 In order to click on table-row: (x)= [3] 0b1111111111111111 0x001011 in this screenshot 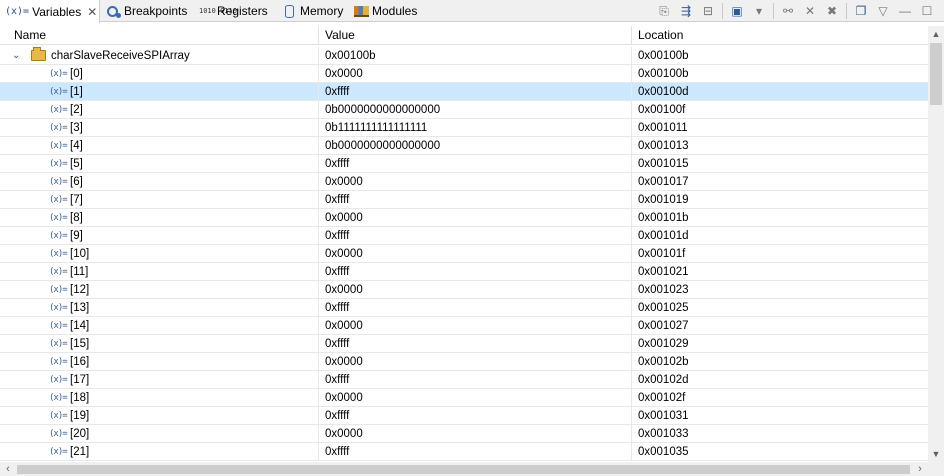, I will do `click(464, 128)`.